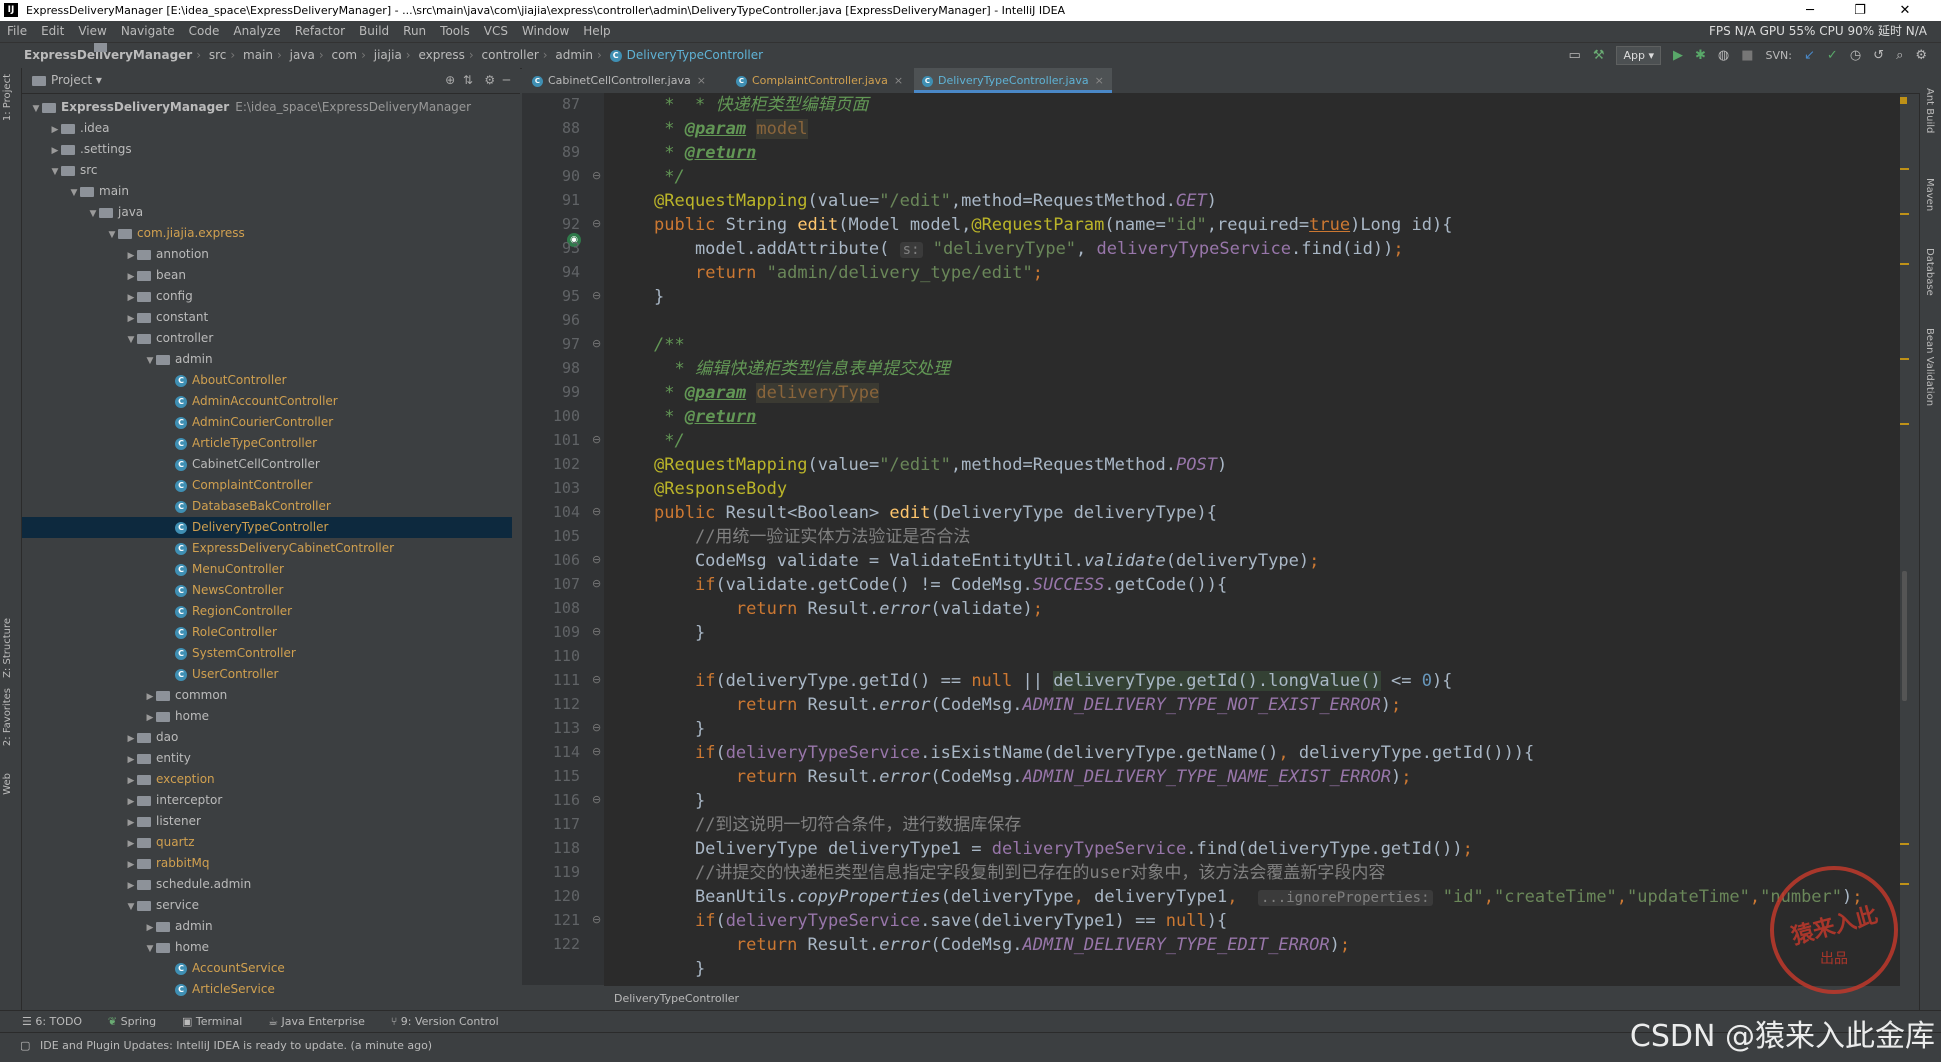  Describe the element at coordinates (267, 422) in the screenshot. I see `tree-node: C AdminCourierController` at that location.